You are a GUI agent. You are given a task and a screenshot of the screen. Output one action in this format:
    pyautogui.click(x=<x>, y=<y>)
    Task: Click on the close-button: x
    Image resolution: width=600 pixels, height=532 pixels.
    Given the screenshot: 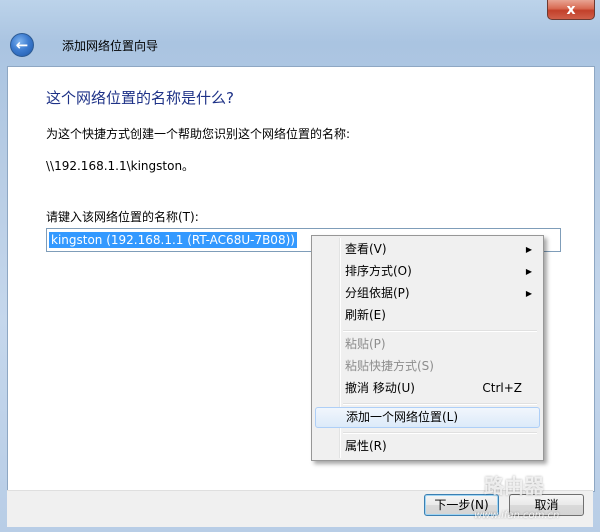 What is the action you would take?
    pyautogui.click(x=571, y=10)
    